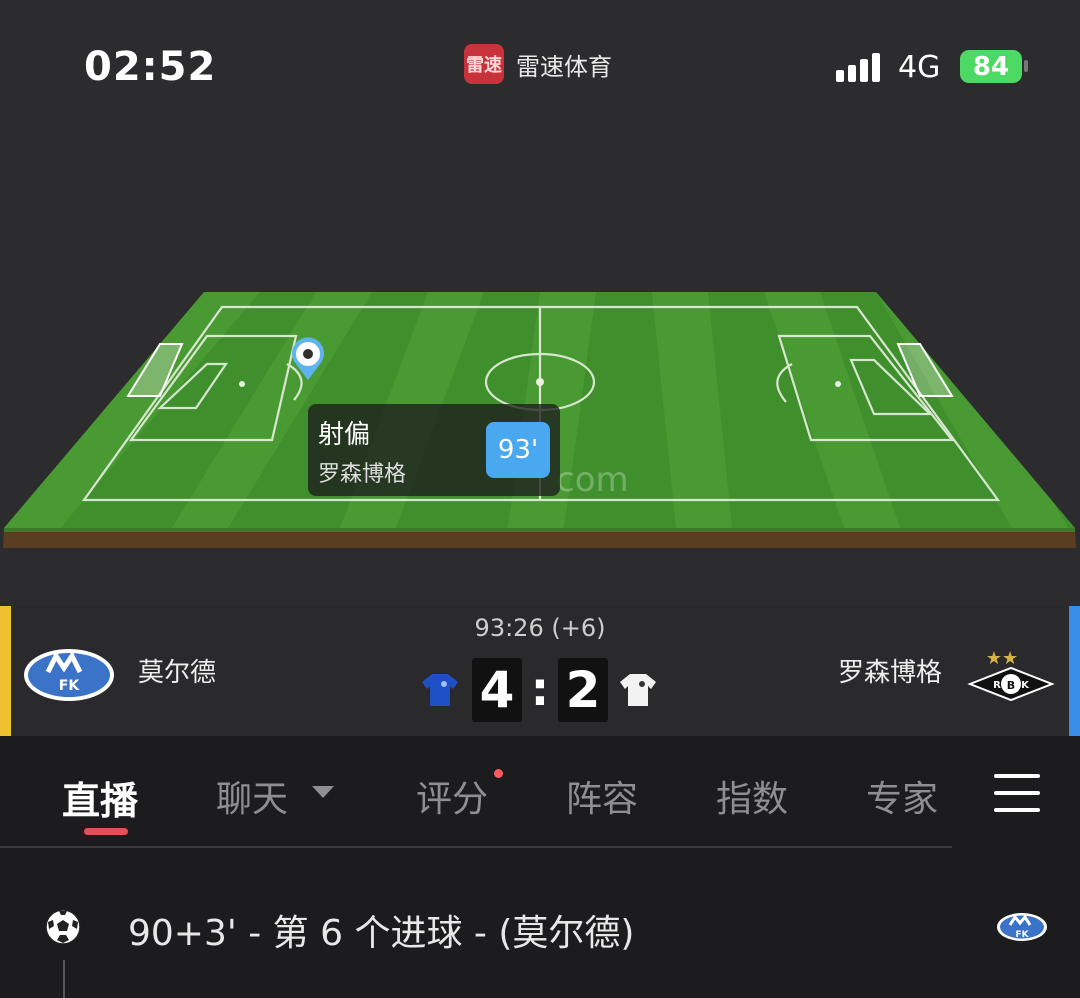 This screenshot has width=1080, height=998. What do you see at coordinates (150, 67) in the screenshot?
I see `status-time: 02:52` at bounding box center [150, 67].